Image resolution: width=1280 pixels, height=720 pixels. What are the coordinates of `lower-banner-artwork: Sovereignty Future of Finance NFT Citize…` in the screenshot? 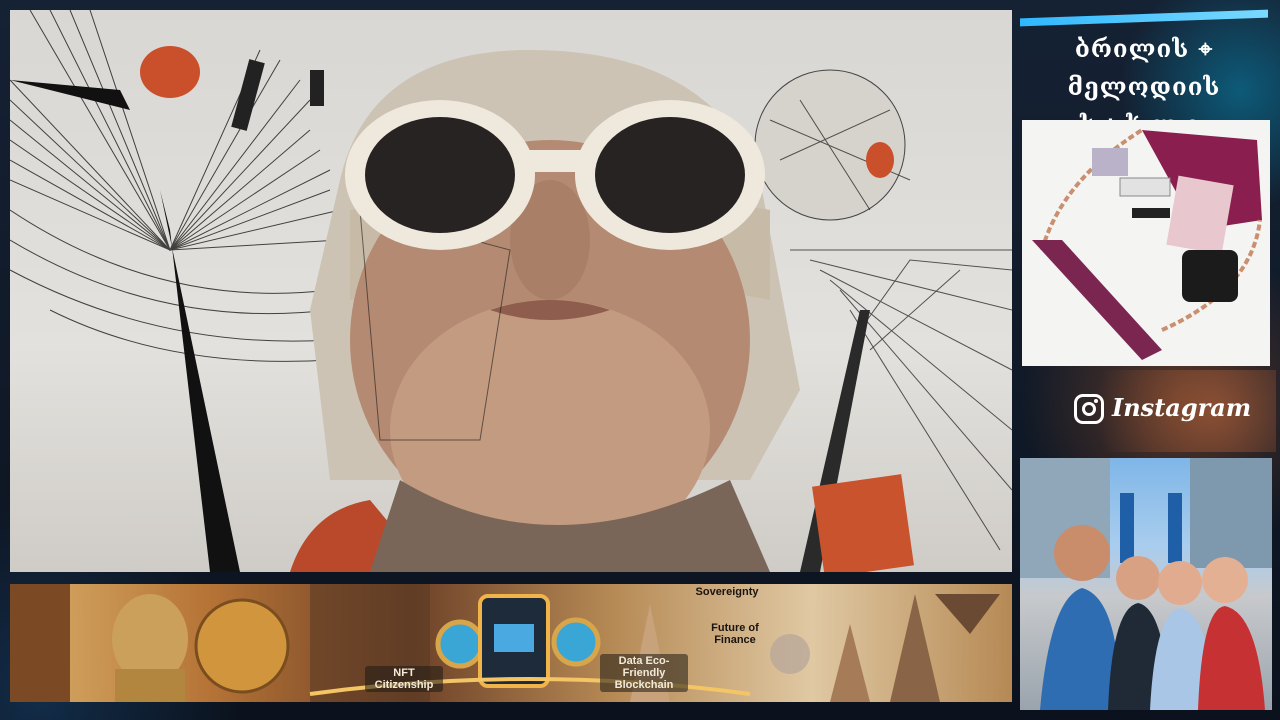 It's located at (511, 643).